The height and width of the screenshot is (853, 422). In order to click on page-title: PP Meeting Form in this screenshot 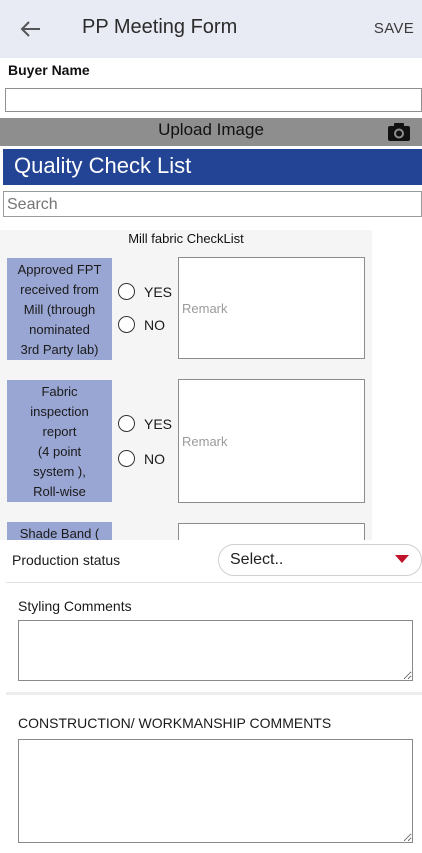, I will do `click(160, 27)`.